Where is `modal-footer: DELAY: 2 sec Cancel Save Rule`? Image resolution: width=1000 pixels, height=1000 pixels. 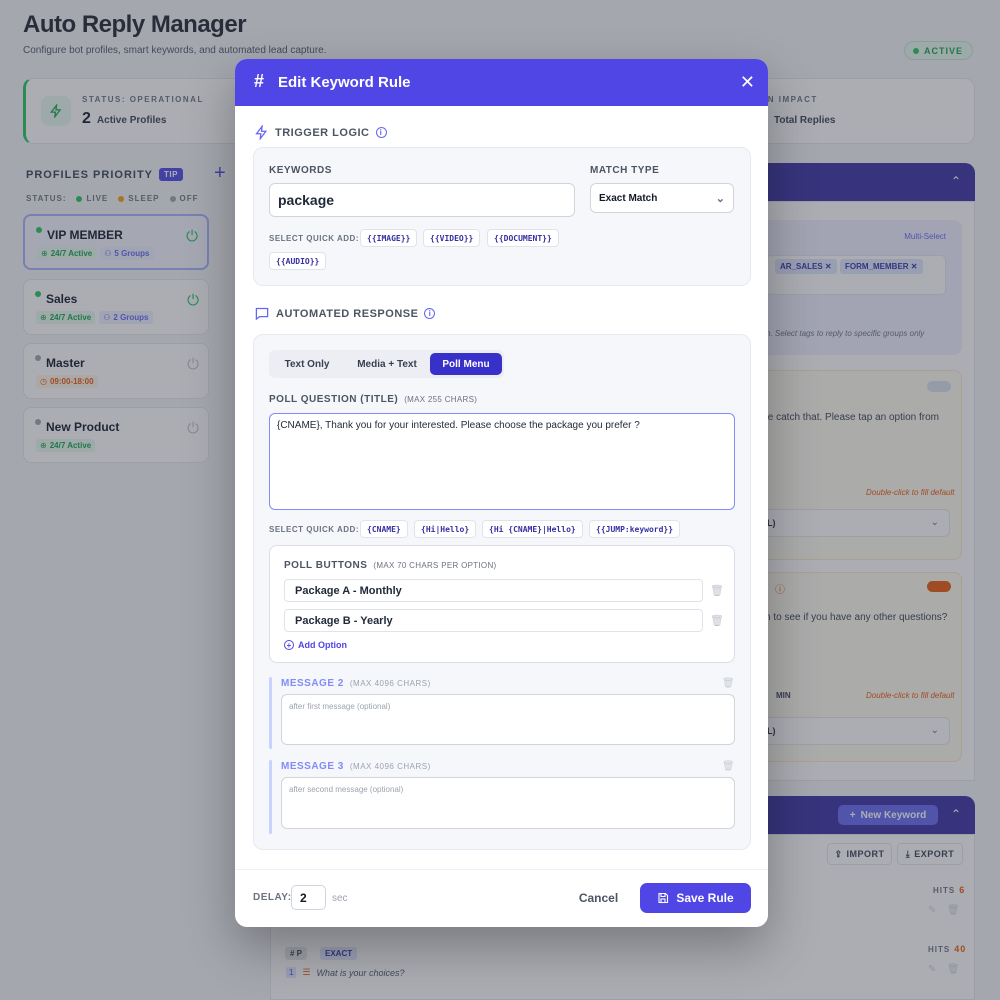
modal-footer: DELAY: 2 sec Cancel Save Rule is located at coordinates (501, 898).